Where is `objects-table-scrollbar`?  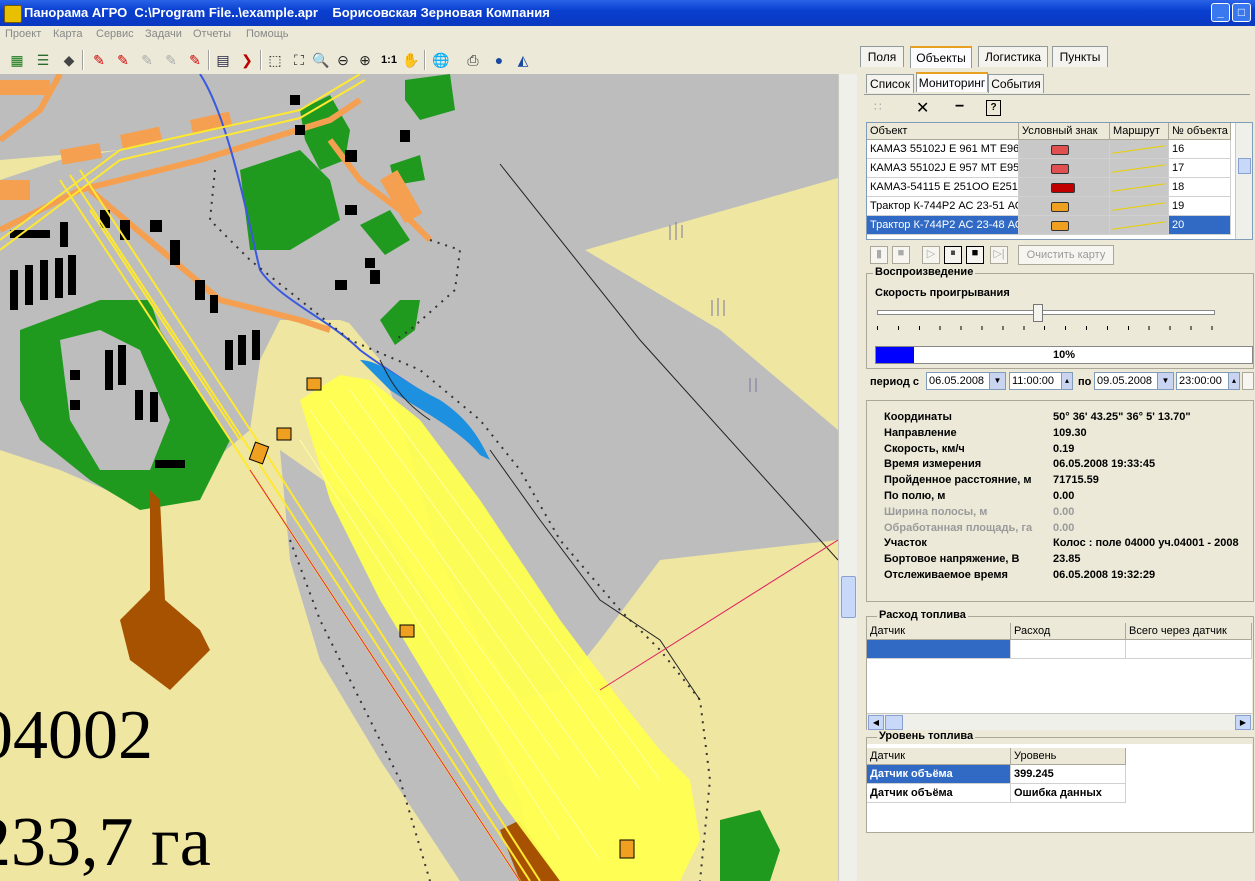
objects-table-scrollbar is located at coordinates (1243, 181).